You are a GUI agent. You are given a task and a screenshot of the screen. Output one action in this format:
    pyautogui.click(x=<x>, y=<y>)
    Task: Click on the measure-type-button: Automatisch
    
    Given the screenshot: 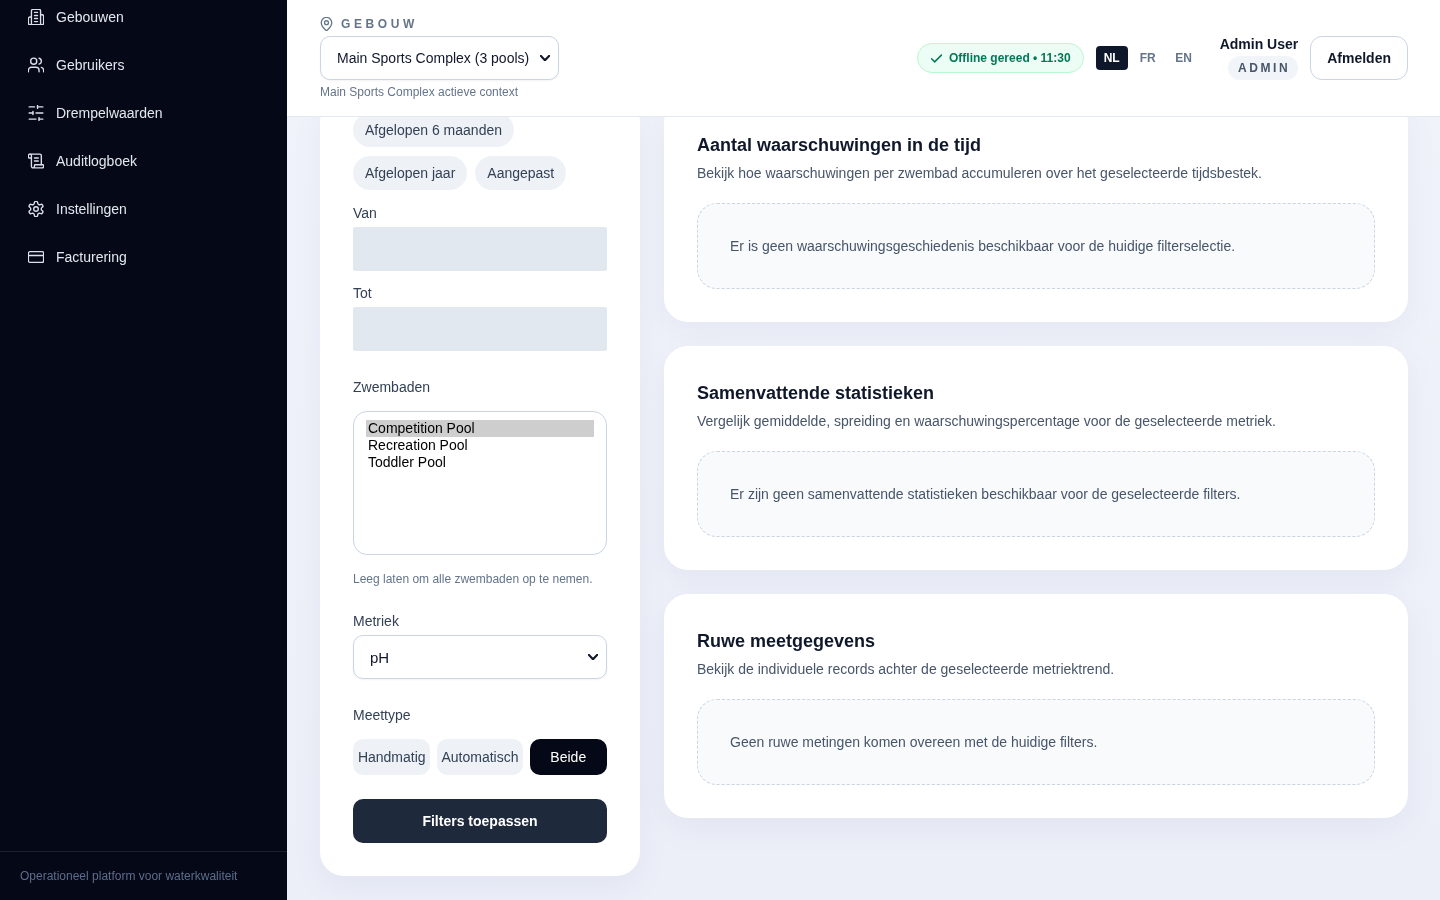 What is the action you would take?
    pyautogui.click(x=480, y=757)
    